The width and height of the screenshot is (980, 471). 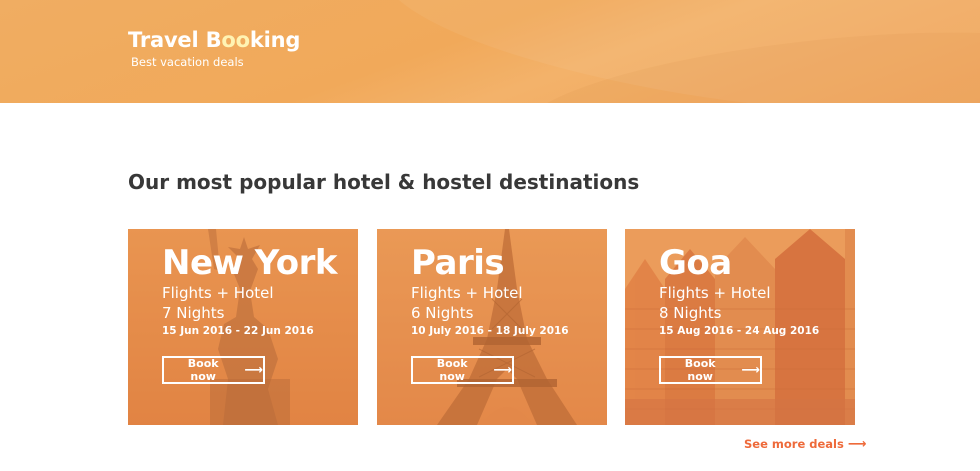 What do you see at coordinates (193, 313) in the screenshot?
I see `card-nights: 7 Nights` at bounding box center [193, 313].